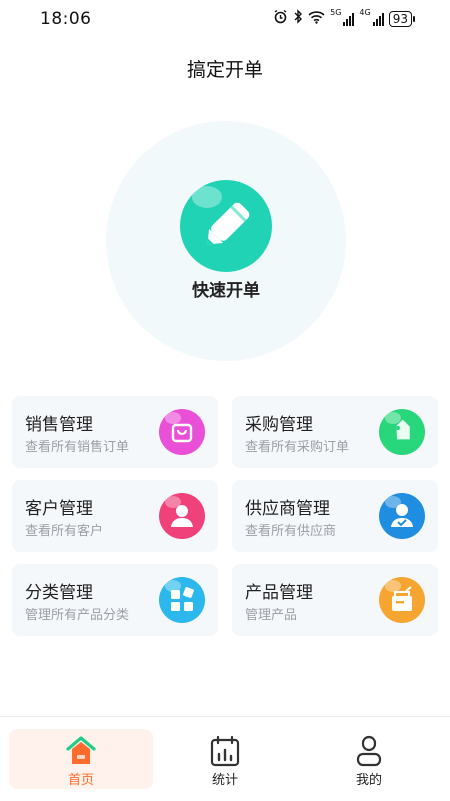 This screenshot has height=801, width=450. Describe the element at coordinates (402, 516) in the screenshot. I see `supplier-icon` at that location.